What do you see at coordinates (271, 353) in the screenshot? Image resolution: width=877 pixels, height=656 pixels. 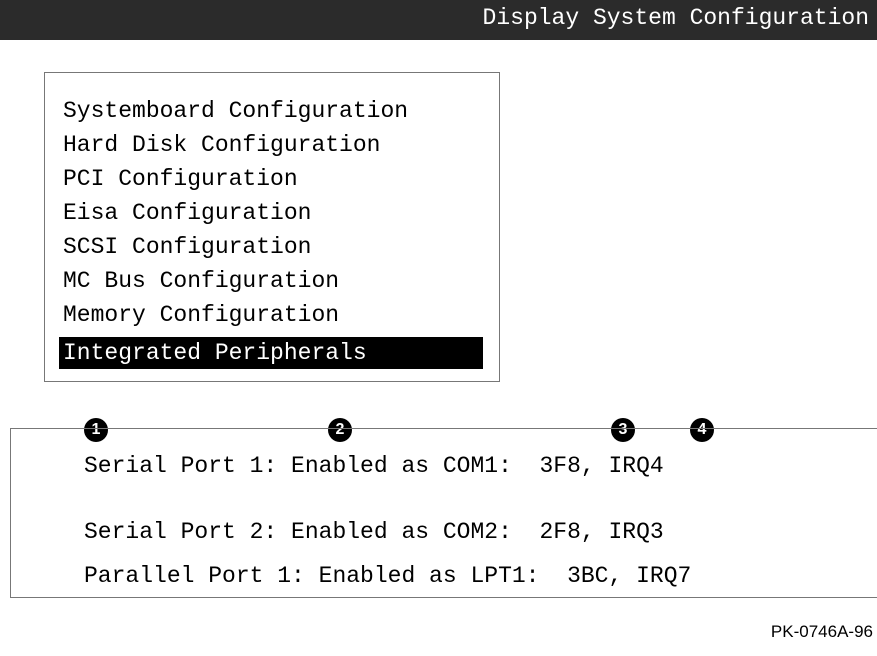 I see `menu-item-integrated-peripherals: Integrated Peripherals` at bounding box center [271, 353].